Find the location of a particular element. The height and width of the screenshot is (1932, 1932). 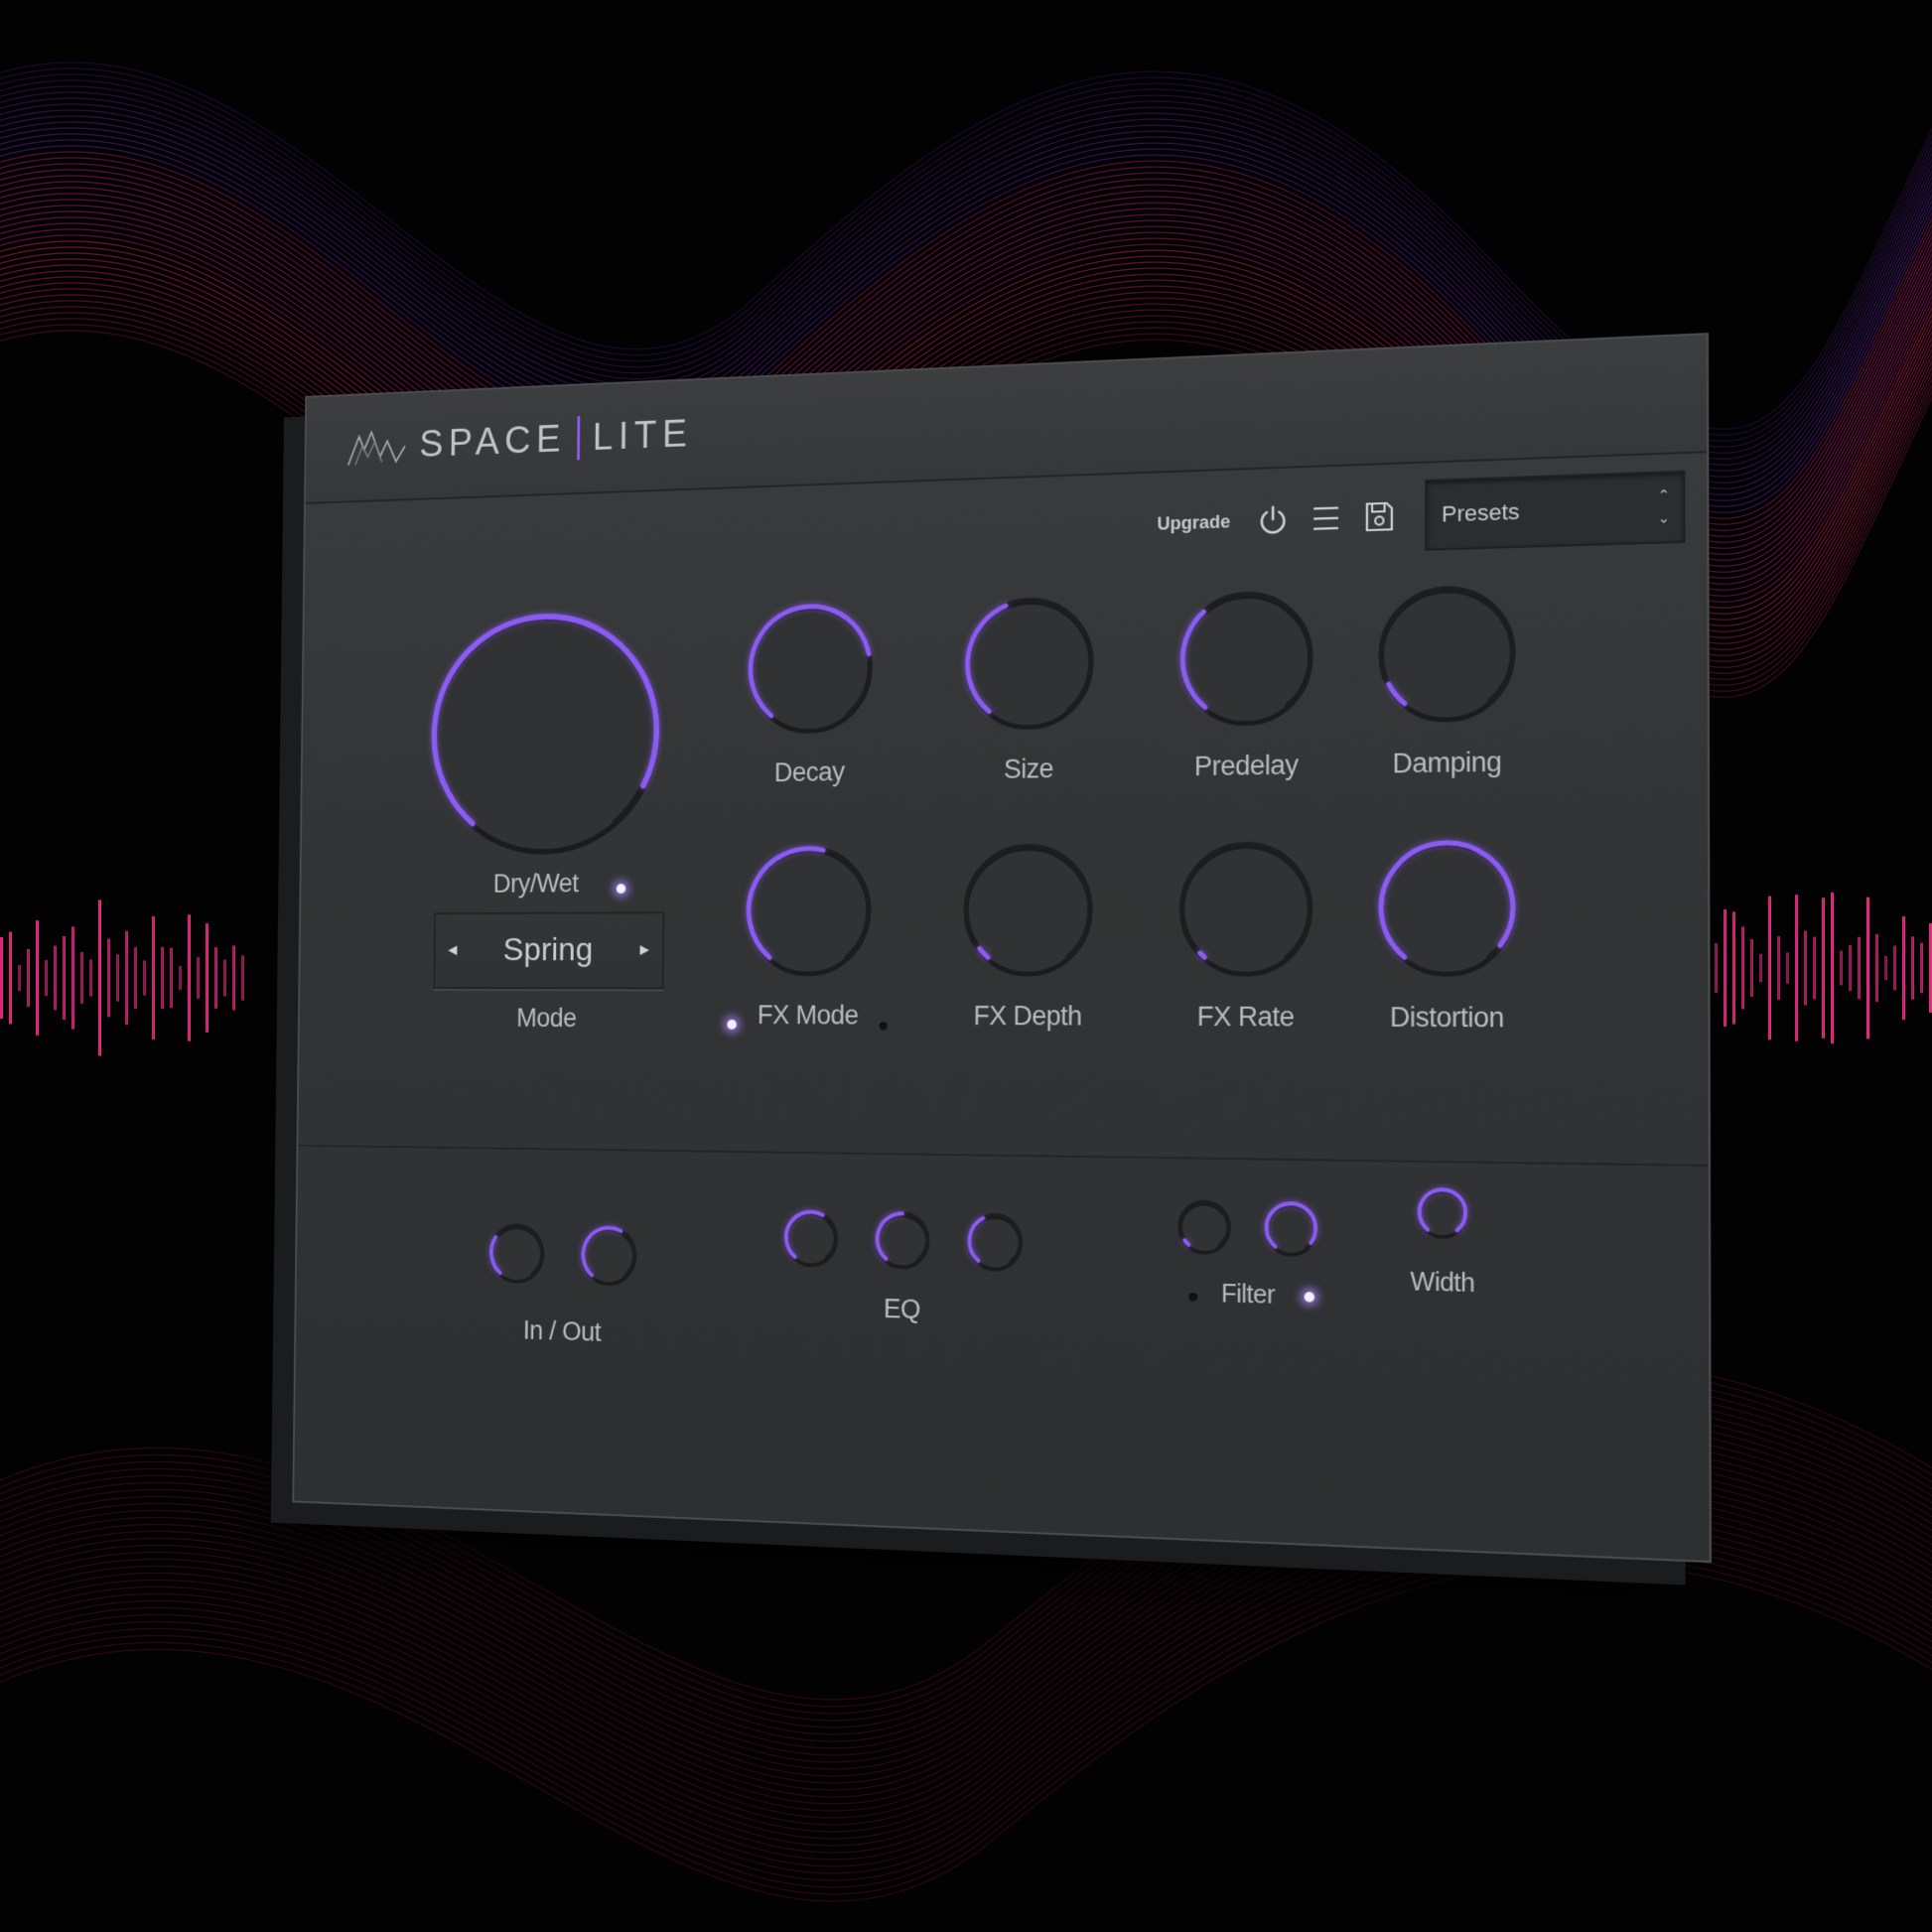

brand-separator is located at coordinates (578, 438).